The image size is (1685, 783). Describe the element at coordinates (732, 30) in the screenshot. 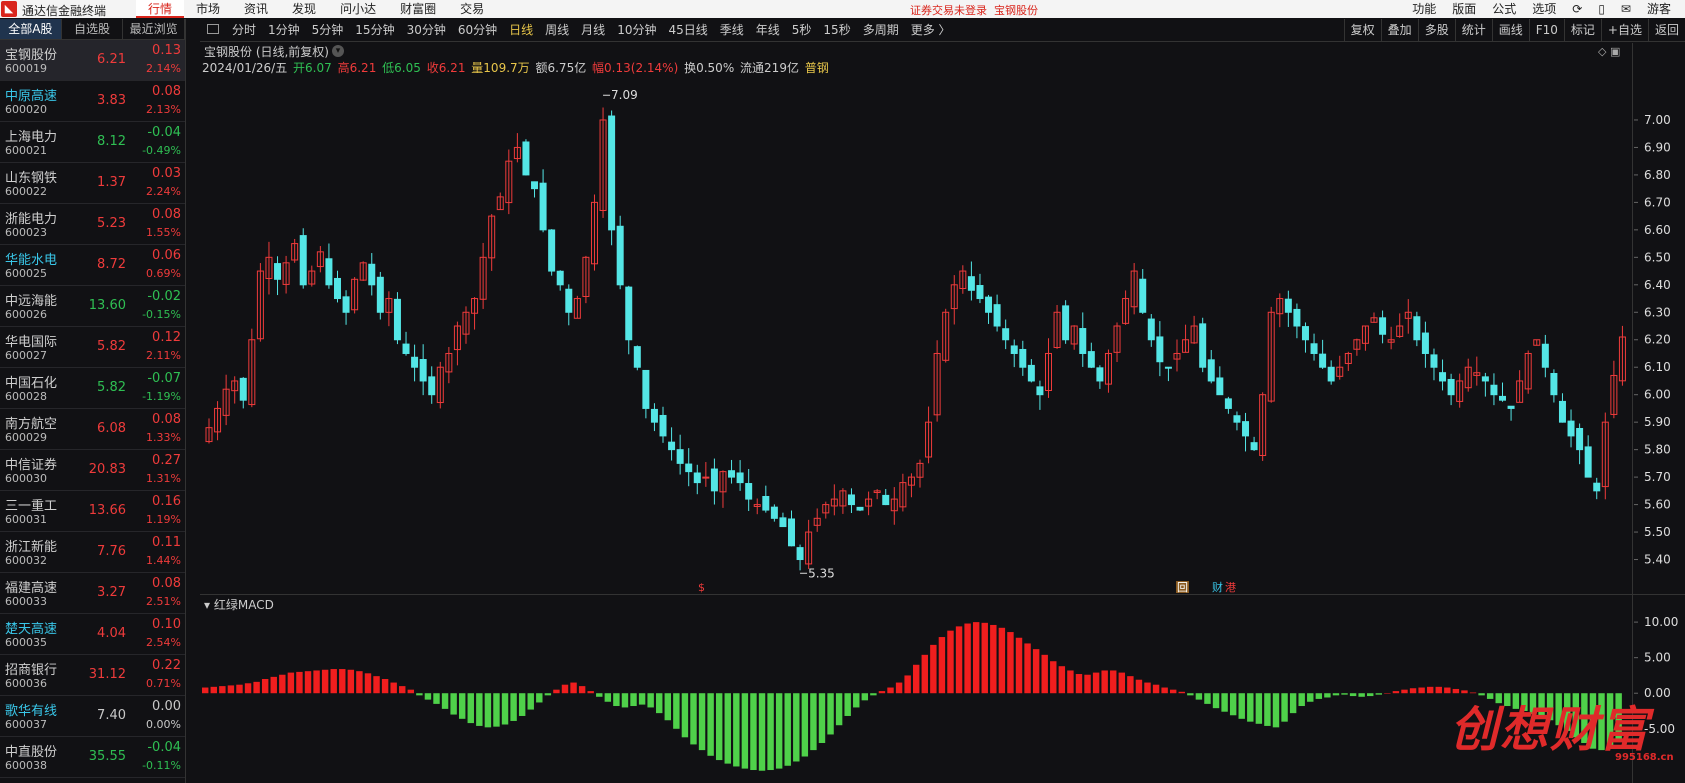

I see `period-tab-11: 季线` at that location.